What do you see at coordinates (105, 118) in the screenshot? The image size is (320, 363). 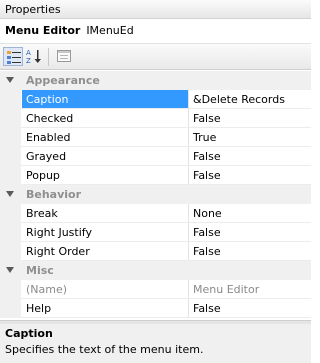 I see `property-name: Checked` at bounding box center [105, 118].